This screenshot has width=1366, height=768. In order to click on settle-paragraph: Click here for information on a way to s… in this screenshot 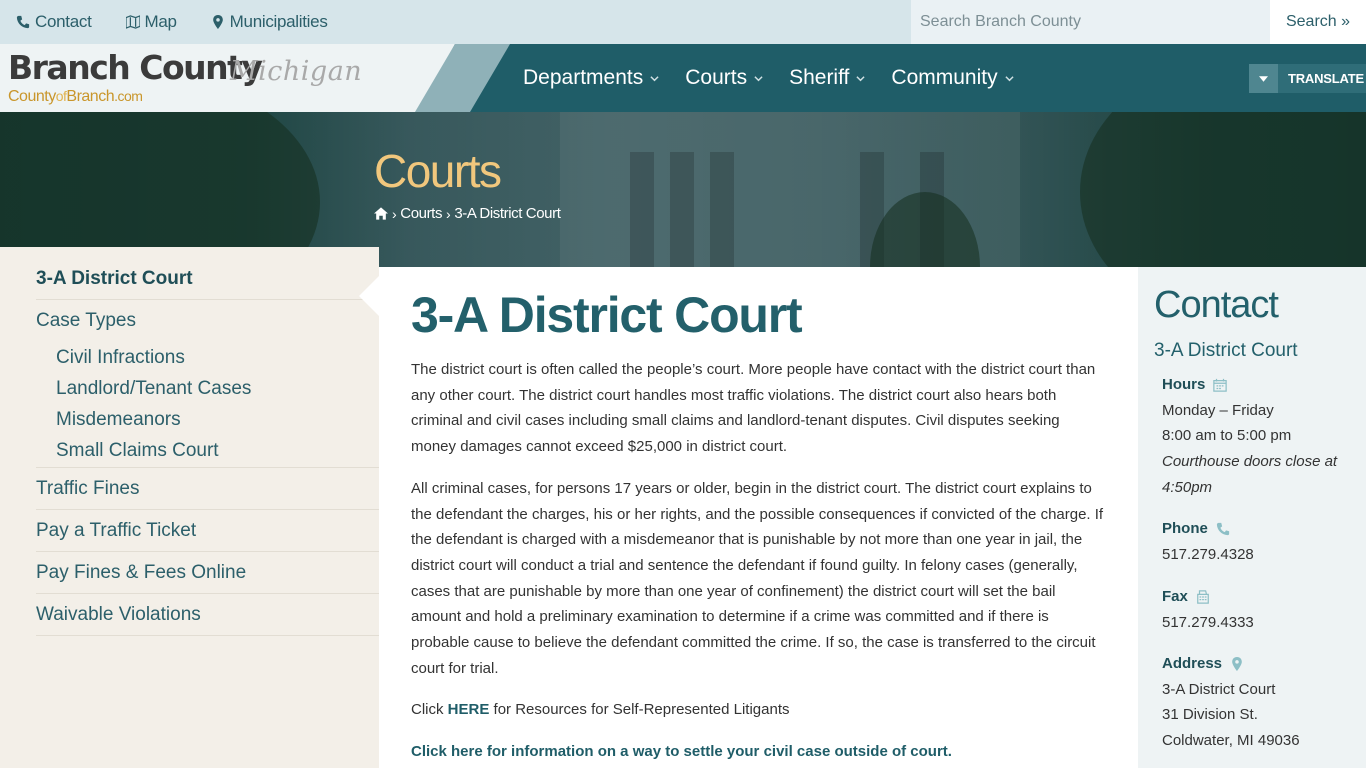, I will do `click(759, 752)`.